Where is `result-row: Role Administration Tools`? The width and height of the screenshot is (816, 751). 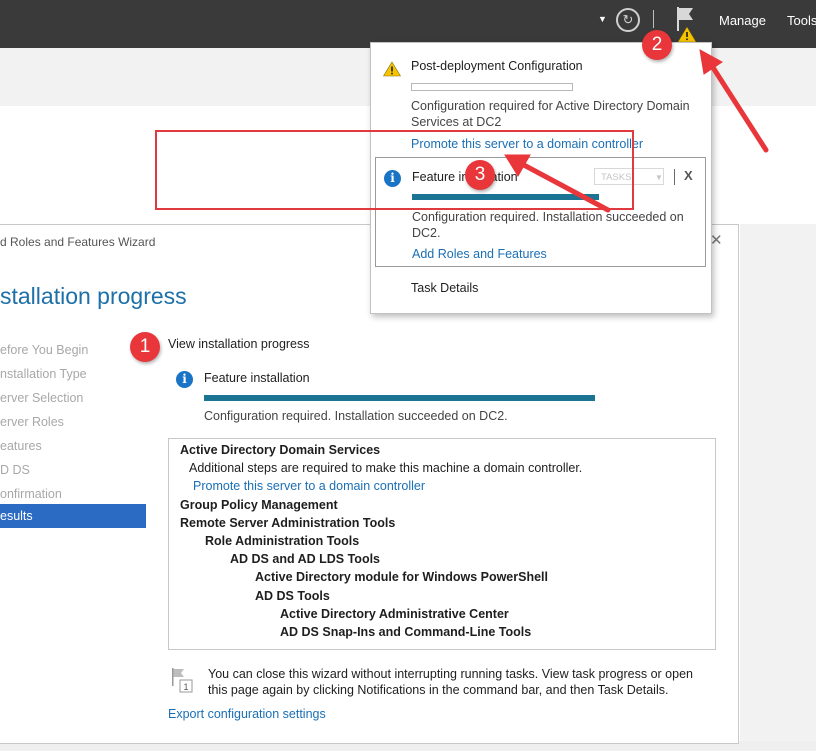
result-row: Role Administration Tools is located at coordinates (282, 541).